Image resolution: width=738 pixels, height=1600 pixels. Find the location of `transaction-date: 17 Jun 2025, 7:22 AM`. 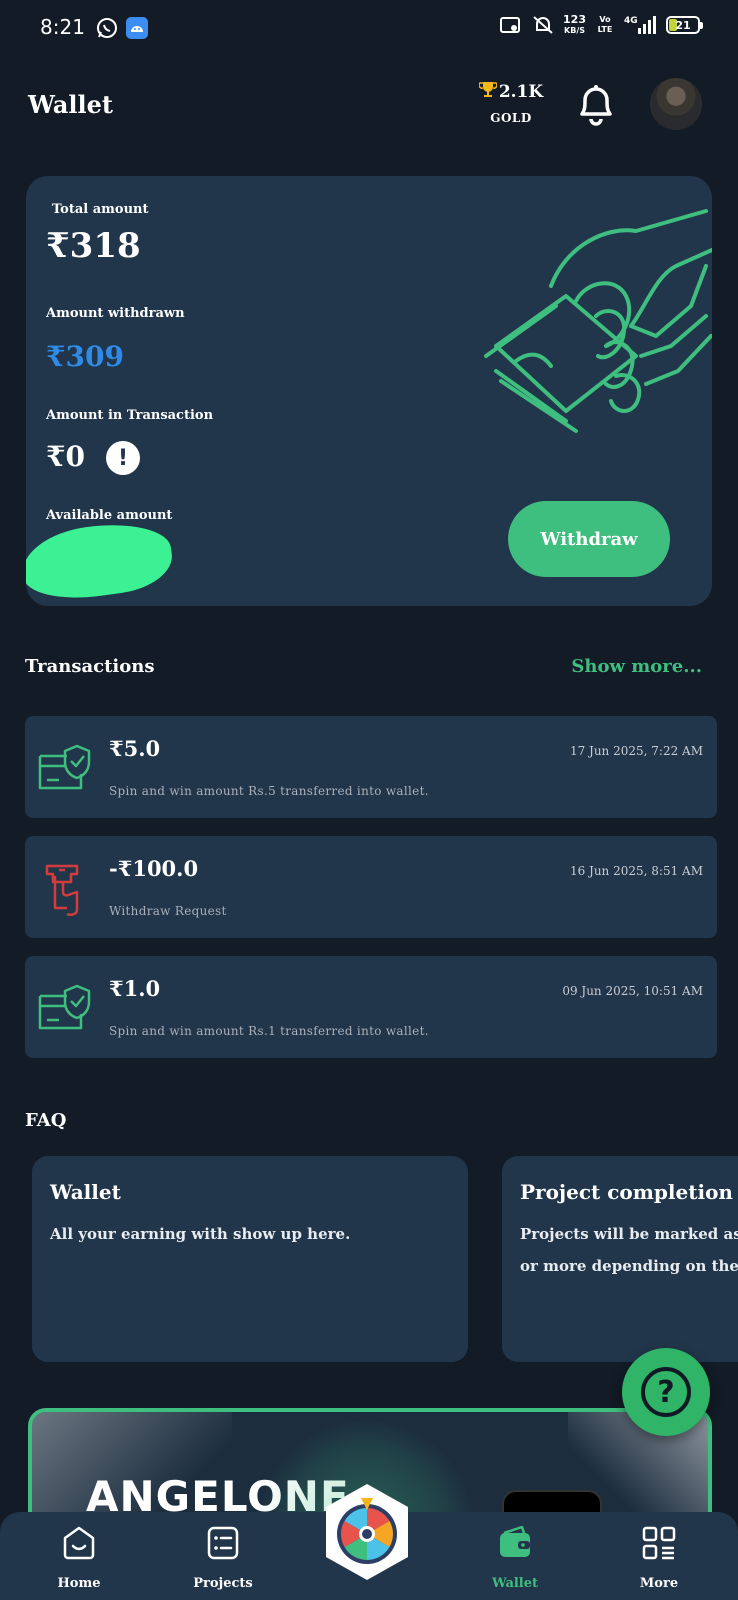

transaction-date: 17 Jun 2025, 7:22 AM is located at coordinates (636, 751).